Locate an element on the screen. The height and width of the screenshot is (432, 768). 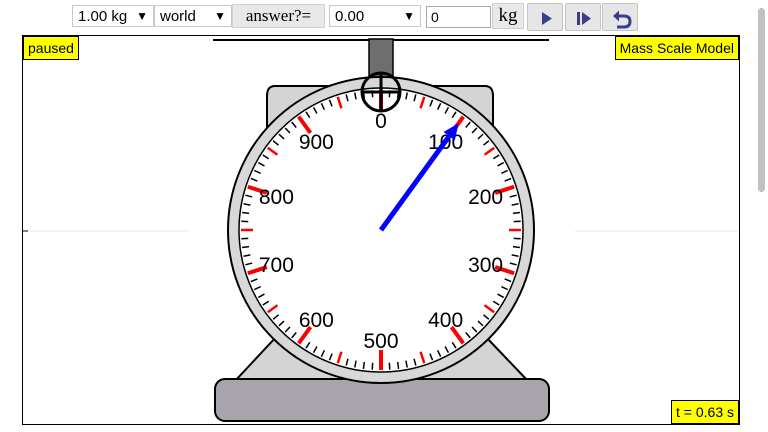
answer-select-value: 0.00 is located at coordinates (350, 16).